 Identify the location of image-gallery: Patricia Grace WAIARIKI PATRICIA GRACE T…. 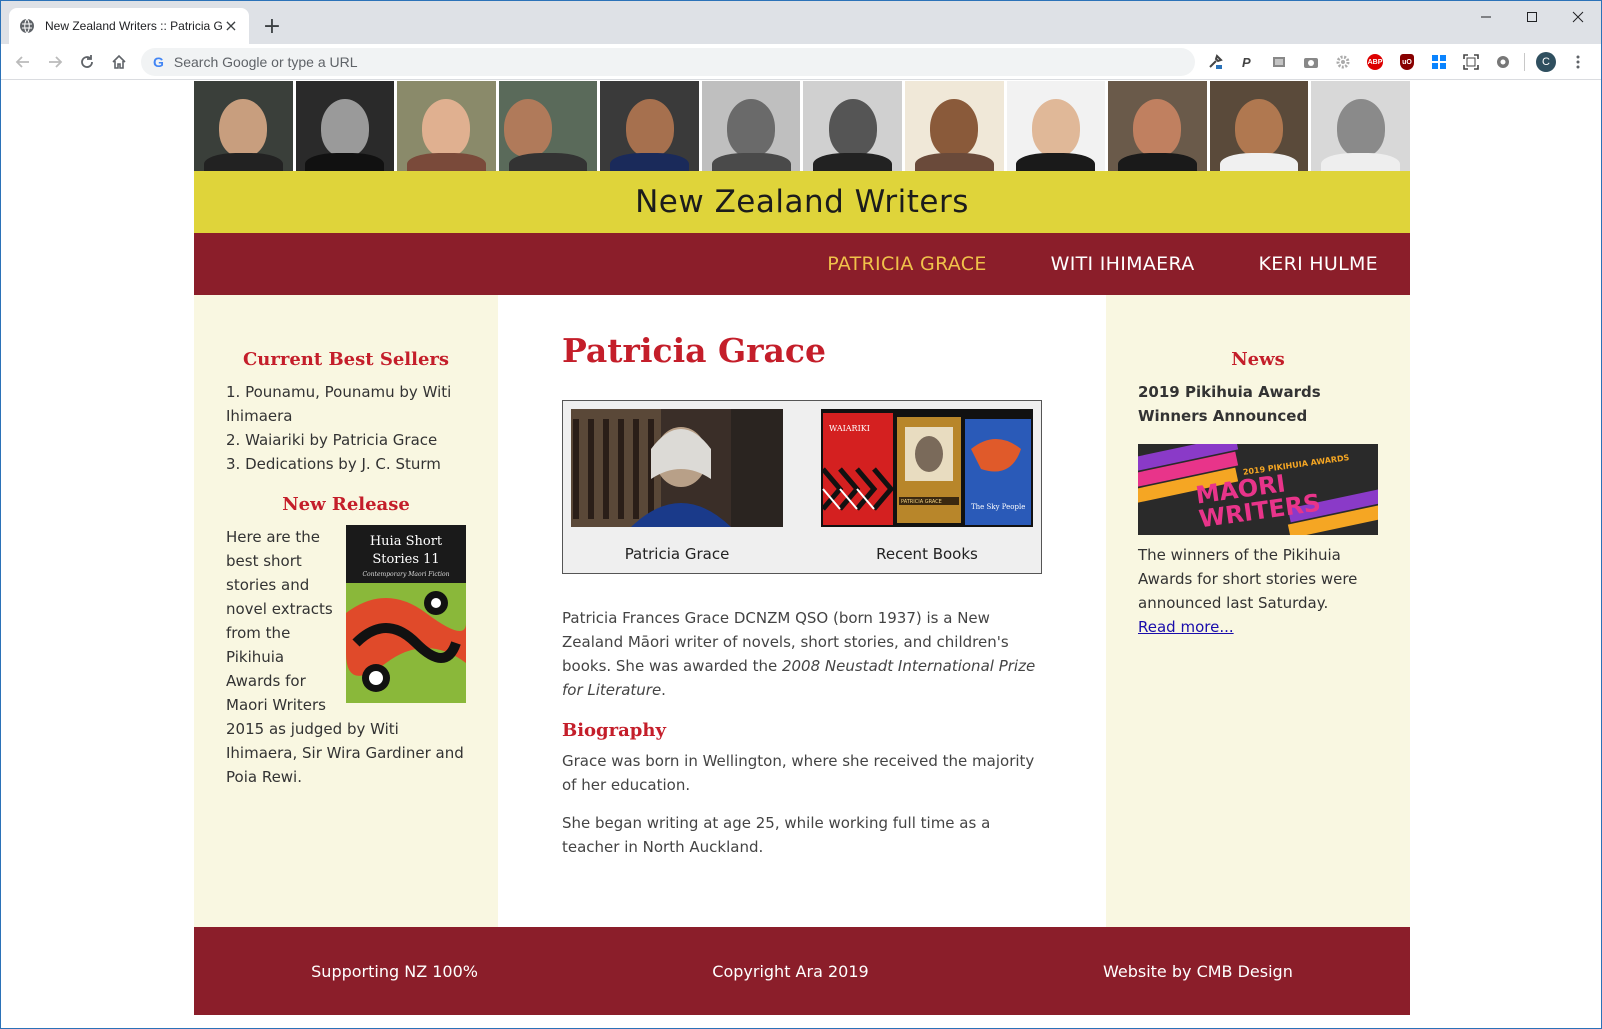
(802, 487).